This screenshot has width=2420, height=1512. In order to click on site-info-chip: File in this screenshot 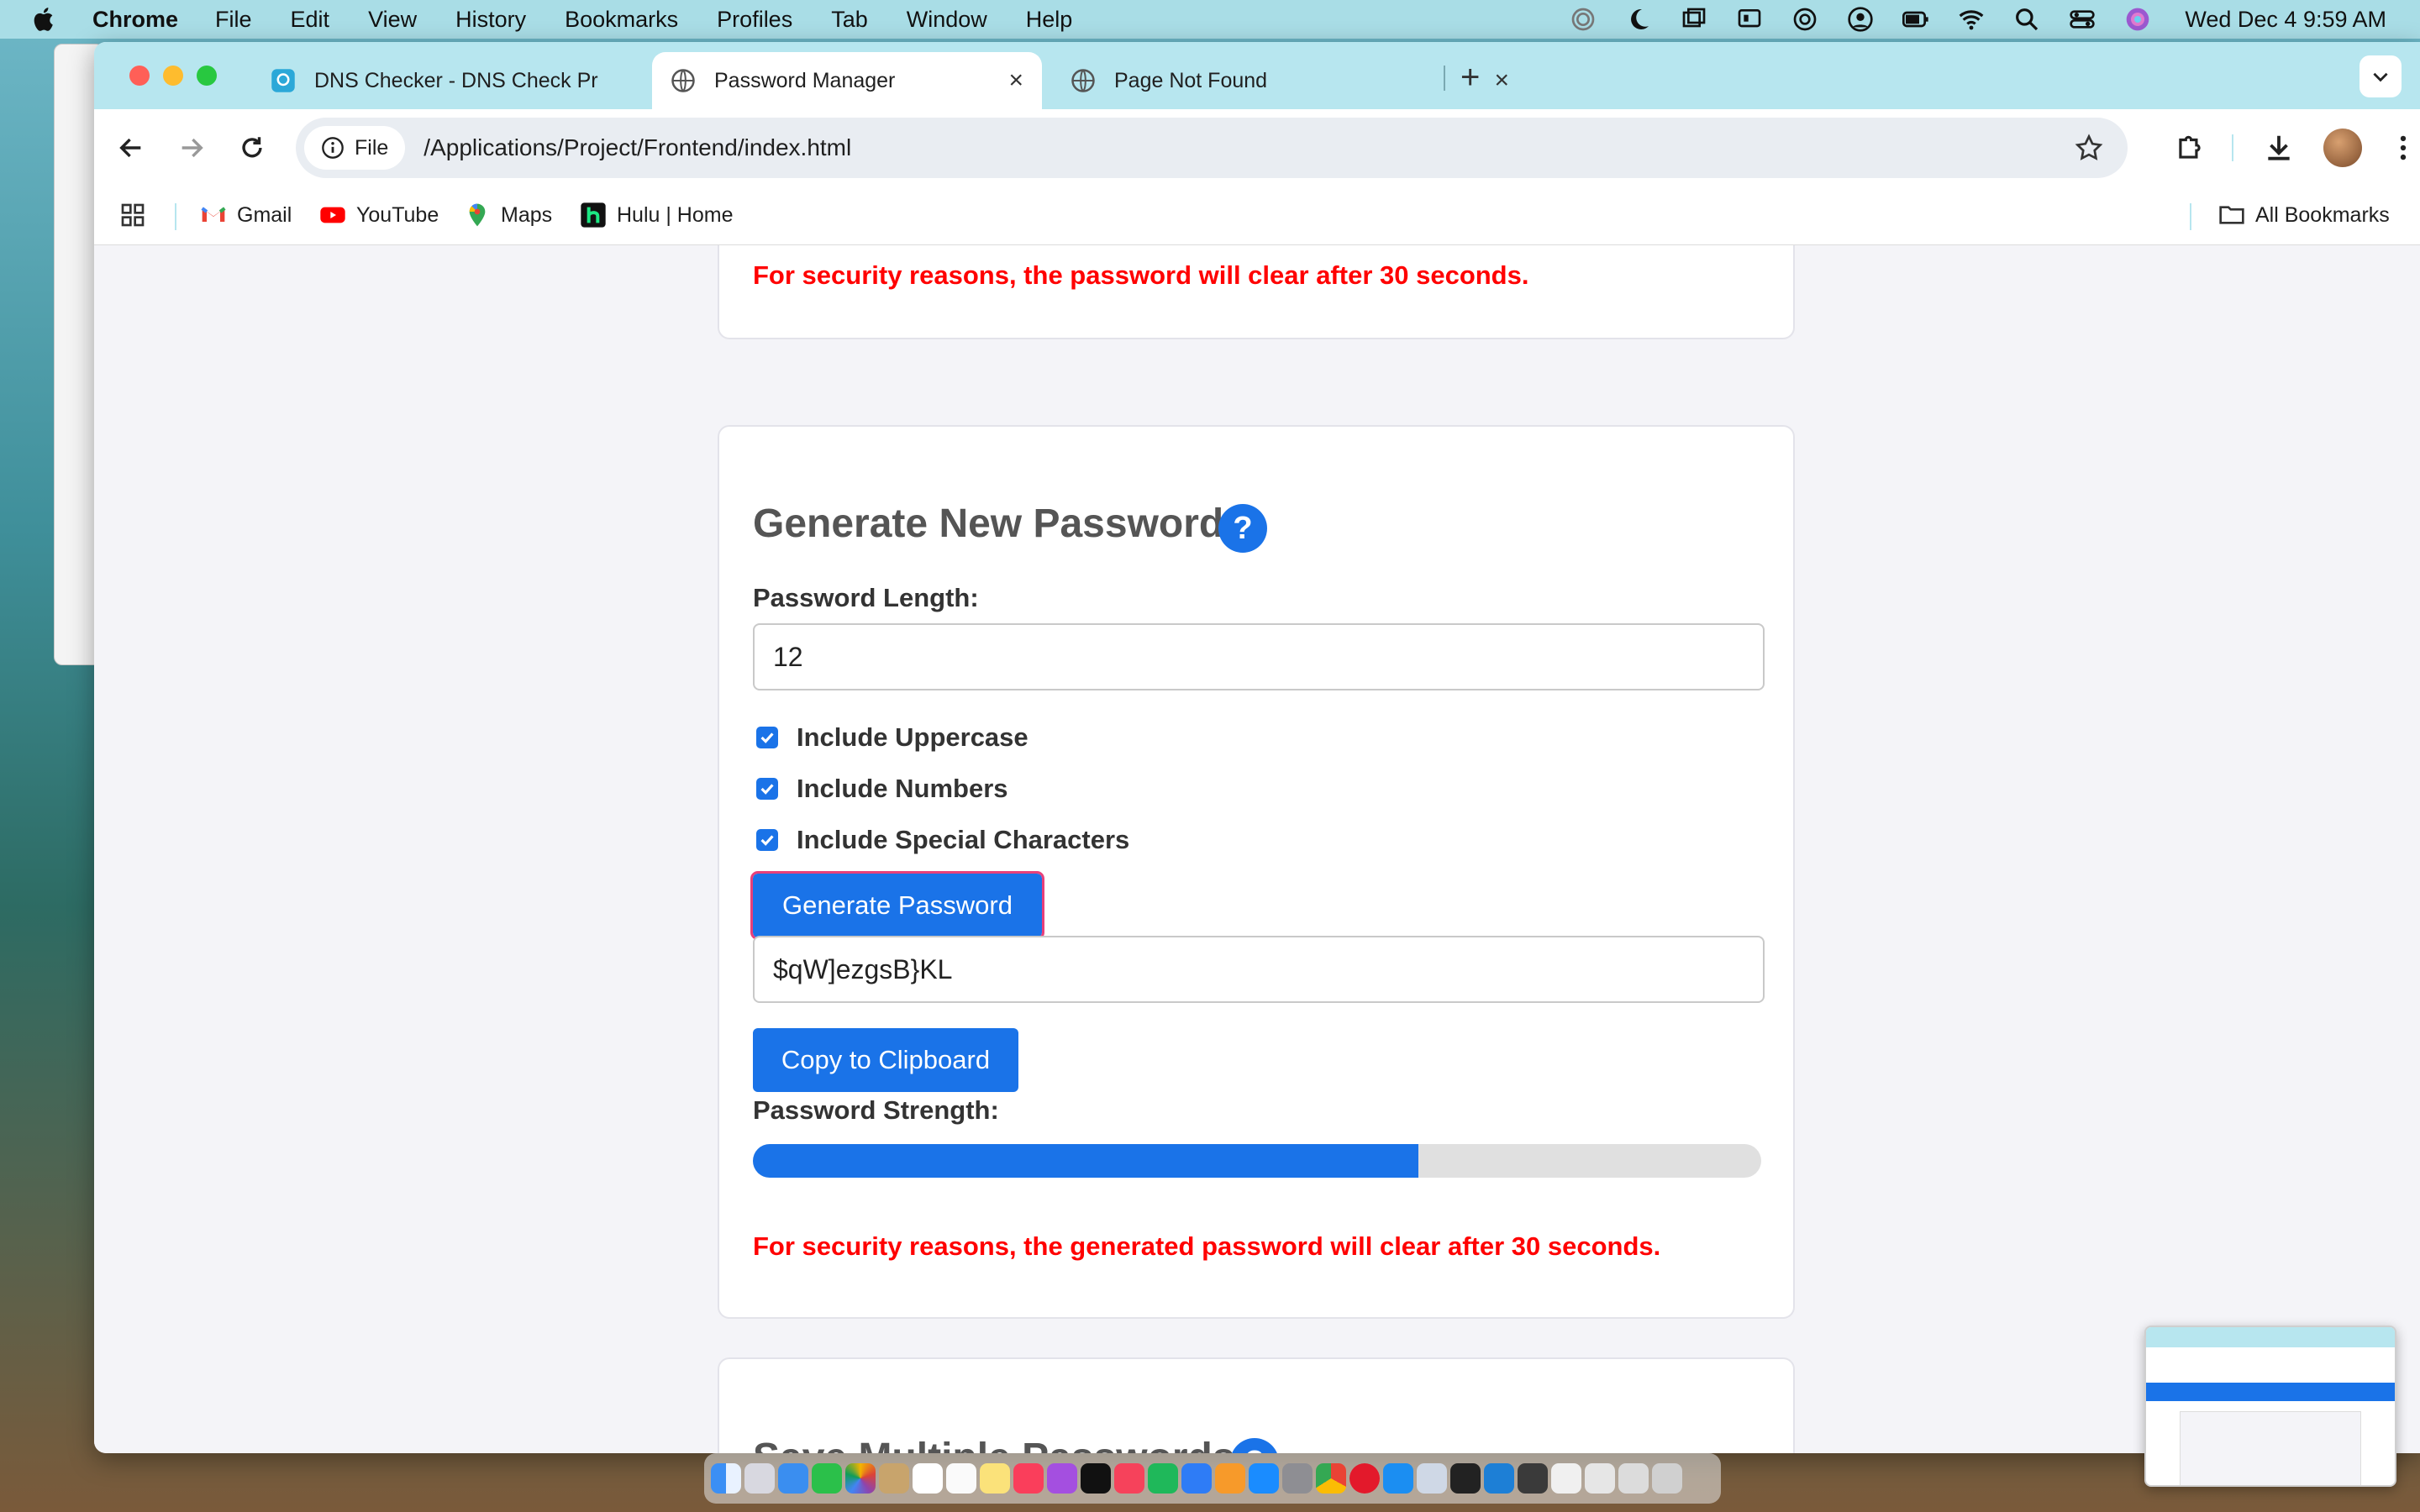, I will do `click(355, 148)`.